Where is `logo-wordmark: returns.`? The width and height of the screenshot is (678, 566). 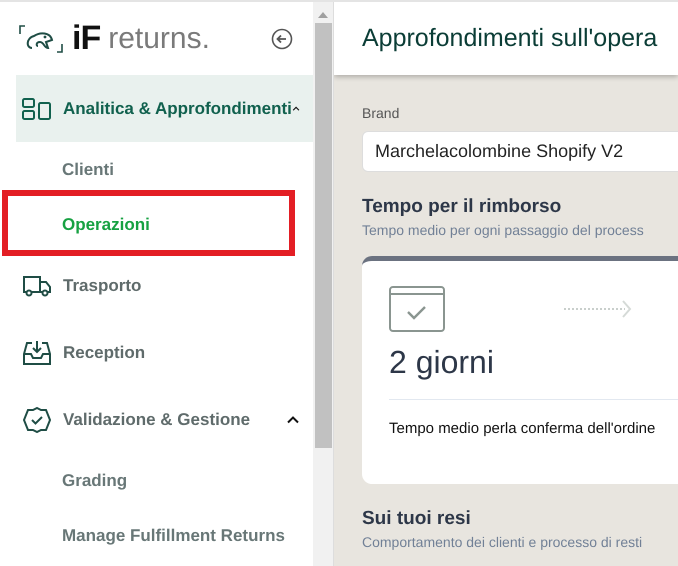 logo-wordmark: returns. is located at coordinates (159, 39).